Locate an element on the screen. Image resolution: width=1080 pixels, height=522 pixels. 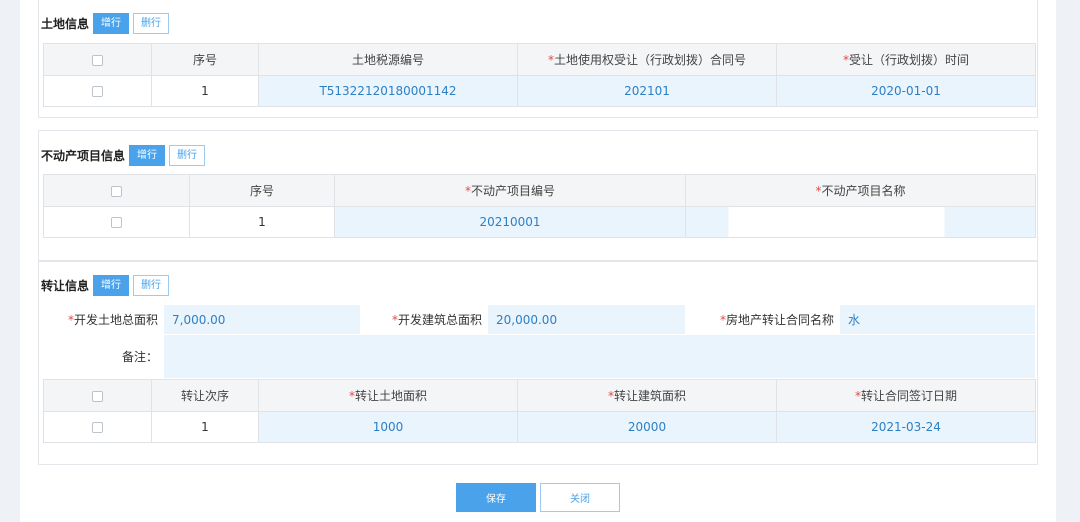
table-header-row: 序号 土地税源编号 *土地使用权受让（行政划拨）合同号 *受让（行政划拨）时间 is located at coordinates (539, 59).